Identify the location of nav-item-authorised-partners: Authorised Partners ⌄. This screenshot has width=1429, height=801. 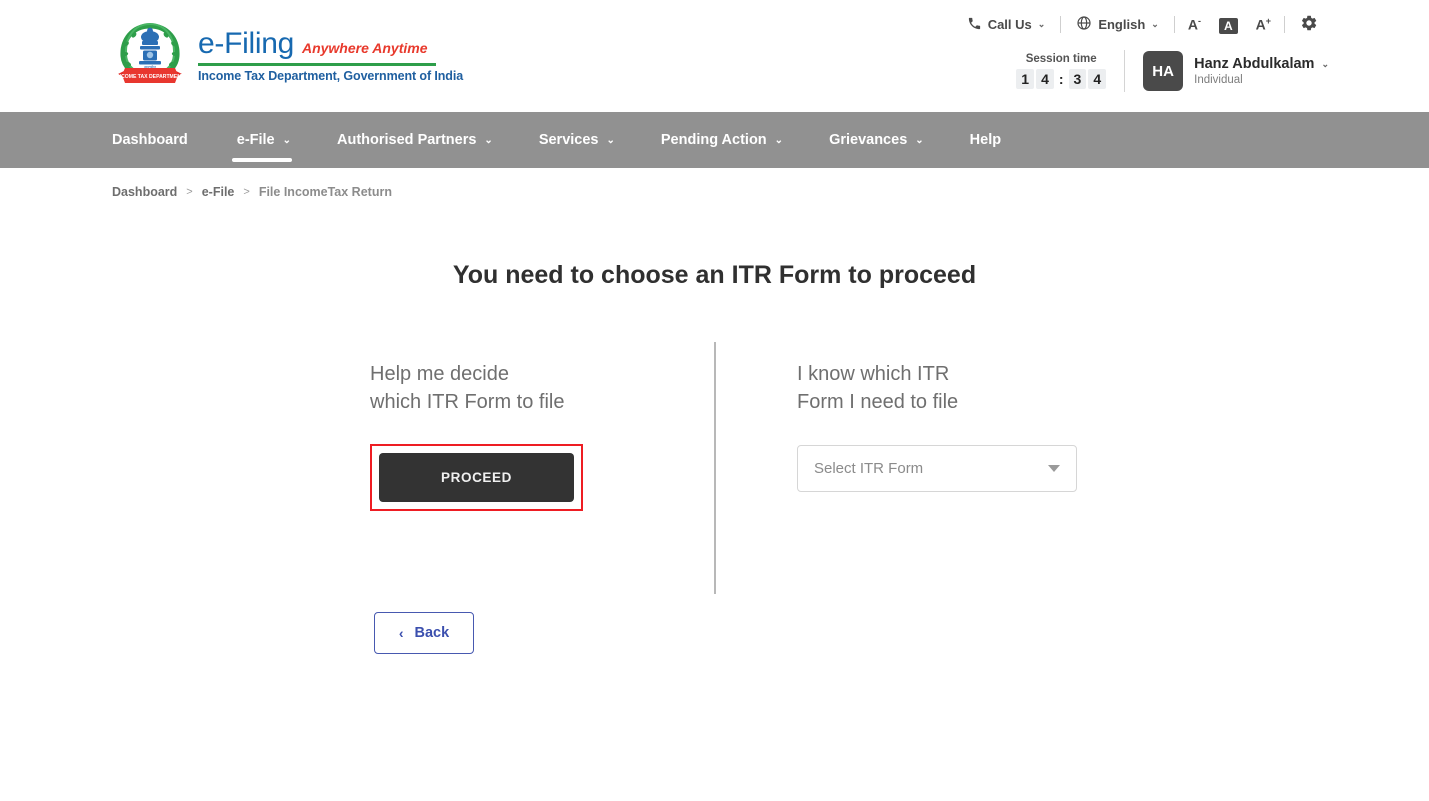
(415, 140).